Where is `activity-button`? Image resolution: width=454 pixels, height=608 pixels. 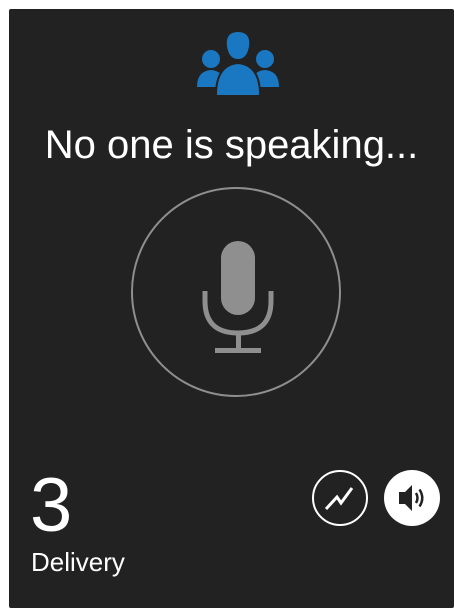
activity-button is located at coordinates (340, 498).